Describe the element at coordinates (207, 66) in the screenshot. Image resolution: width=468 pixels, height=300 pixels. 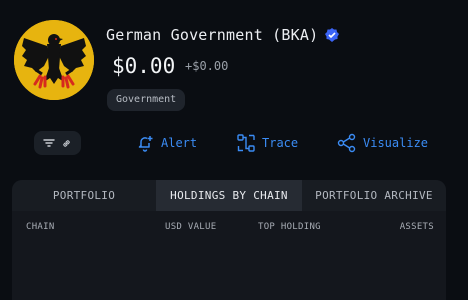
I see `balance-change: +$0.00` at that location.